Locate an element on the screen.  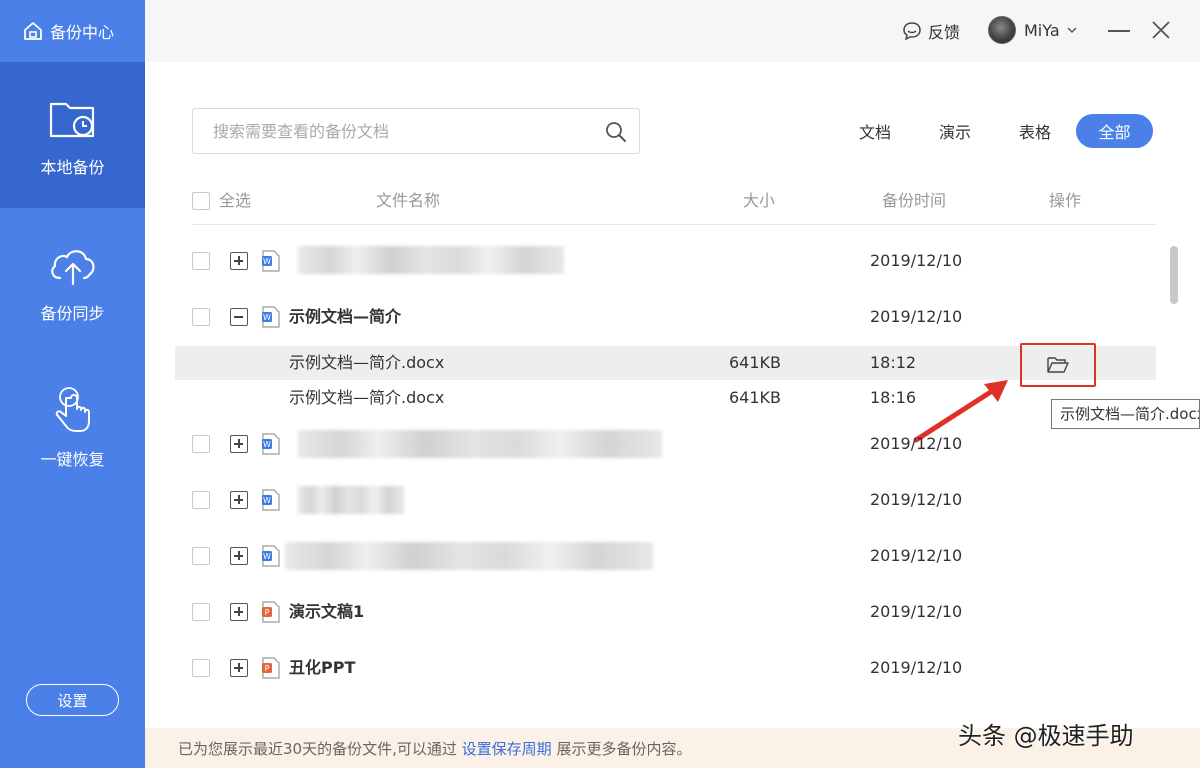
search-icon is located at coordinates (616, 132).